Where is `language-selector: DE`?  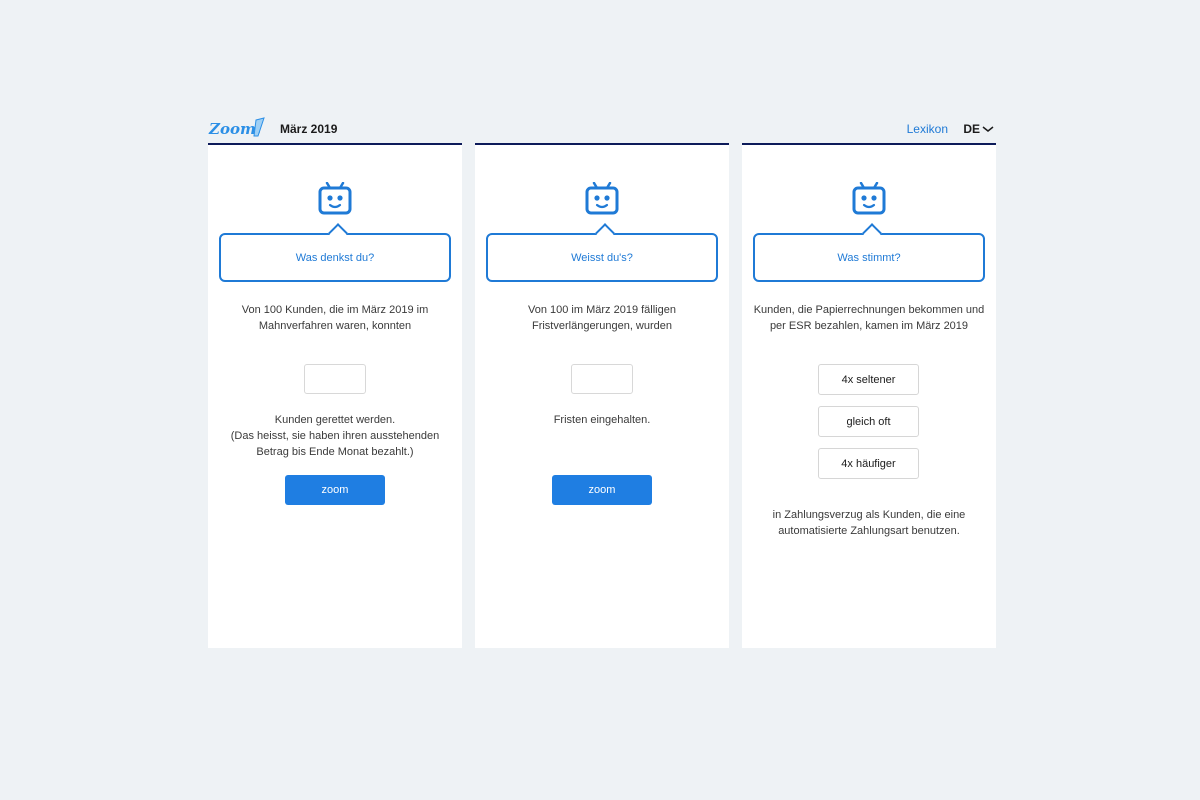
language-selector: DE is located at coordinates (978, 129).